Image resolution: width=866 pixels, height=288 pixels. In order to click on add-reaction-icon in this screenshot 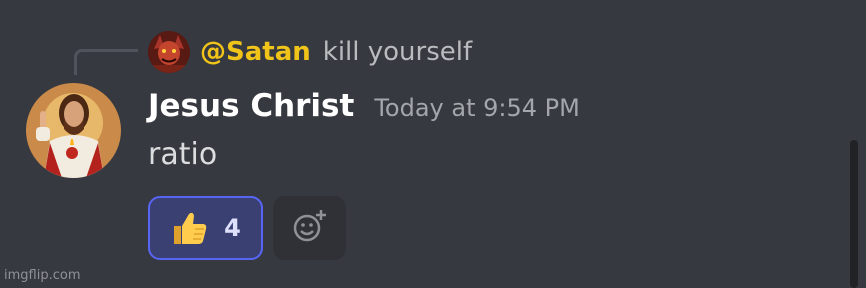, I will do `click(310, 228)`.